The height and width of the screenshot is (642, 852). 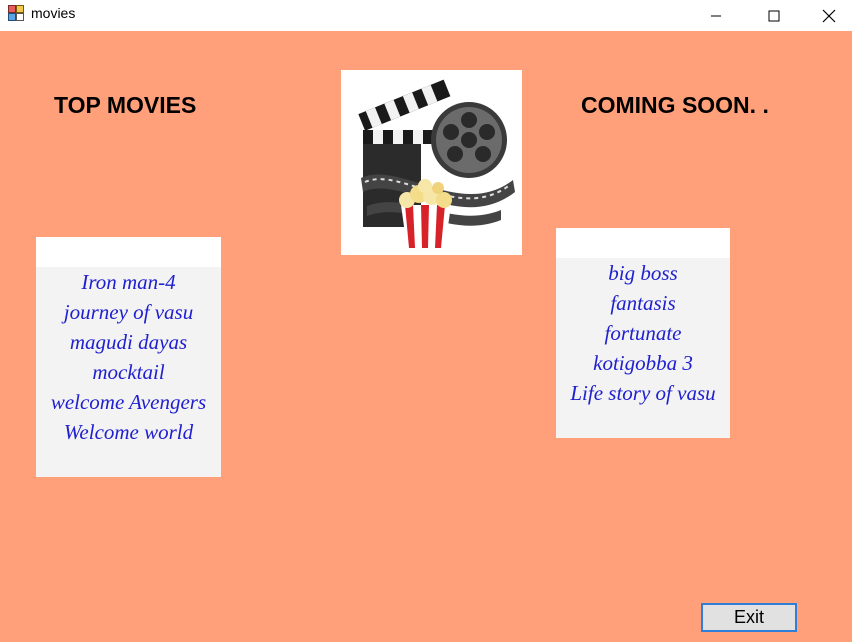 I want to click on list-item: fantasis, so click(x=643, y=303).